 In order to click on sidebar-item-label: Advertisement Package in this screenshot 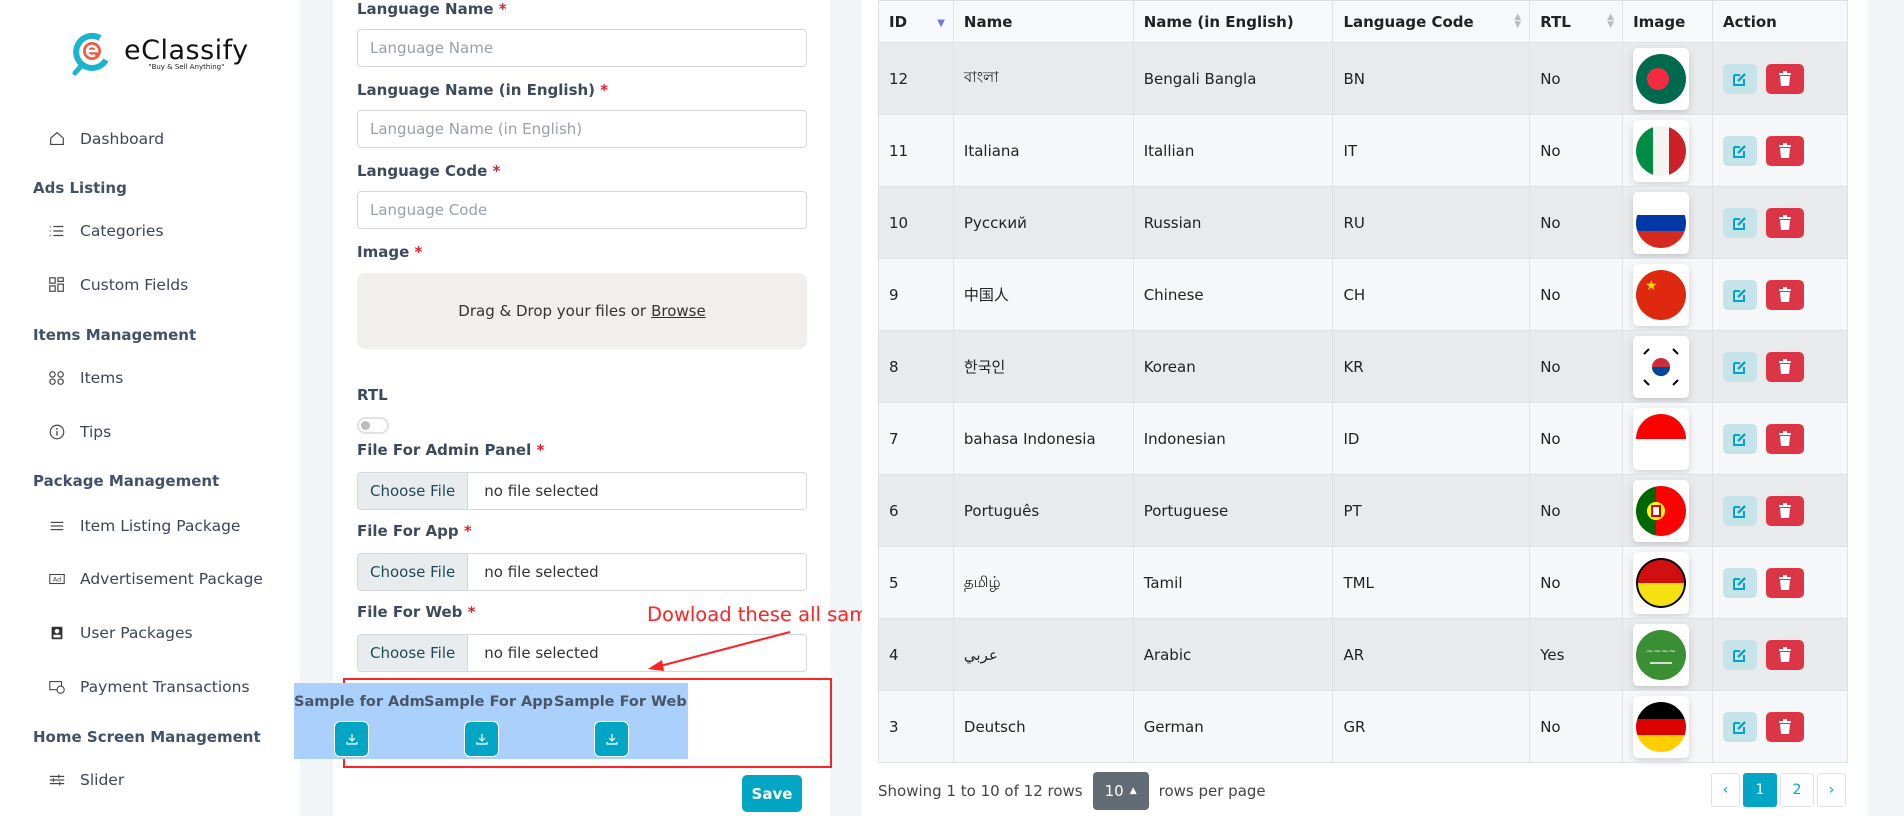, I will do `click(171, 579)`.